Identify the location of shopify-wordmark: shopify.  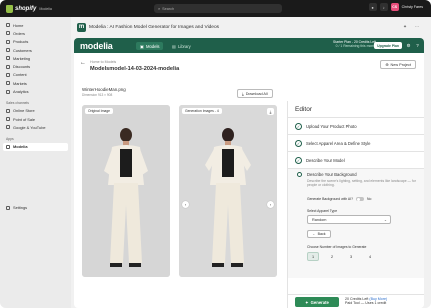
(26, 8).